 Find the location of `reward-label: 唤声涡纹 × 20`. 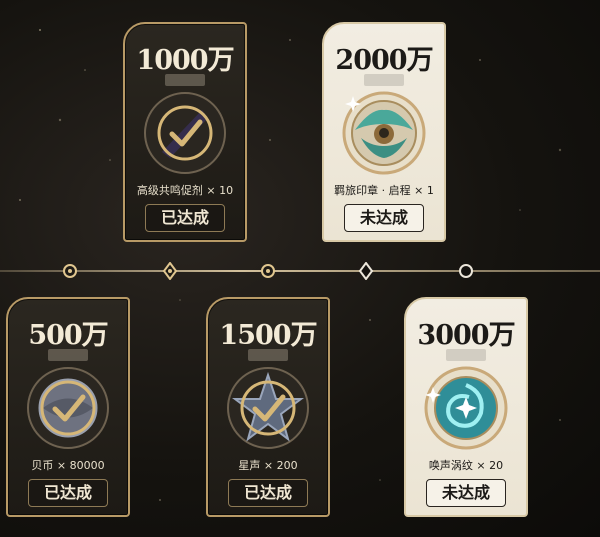

reward-label: 唤声涡纹 × 20 is located at coordinates (466, 465).